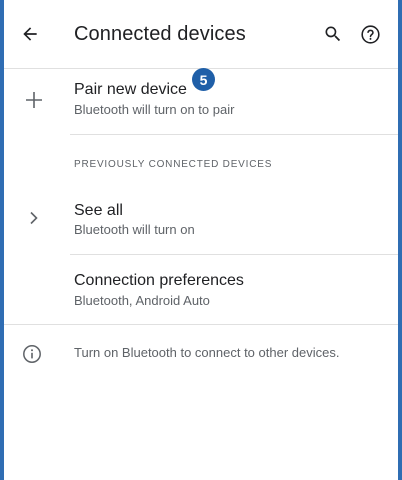  Describe the element at coordinates (130, 89) in the screenshot. I see `pair-new-device-title: Pair new device` at that location.